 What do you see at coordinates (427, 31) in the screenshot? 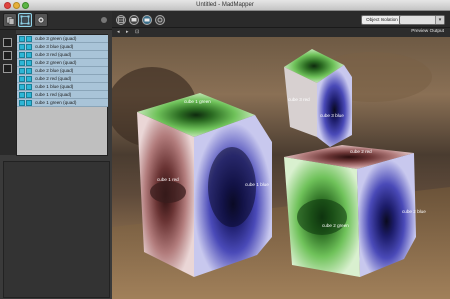
I see `preview-output-label: Preview Output` at bounding box center [427, 31].